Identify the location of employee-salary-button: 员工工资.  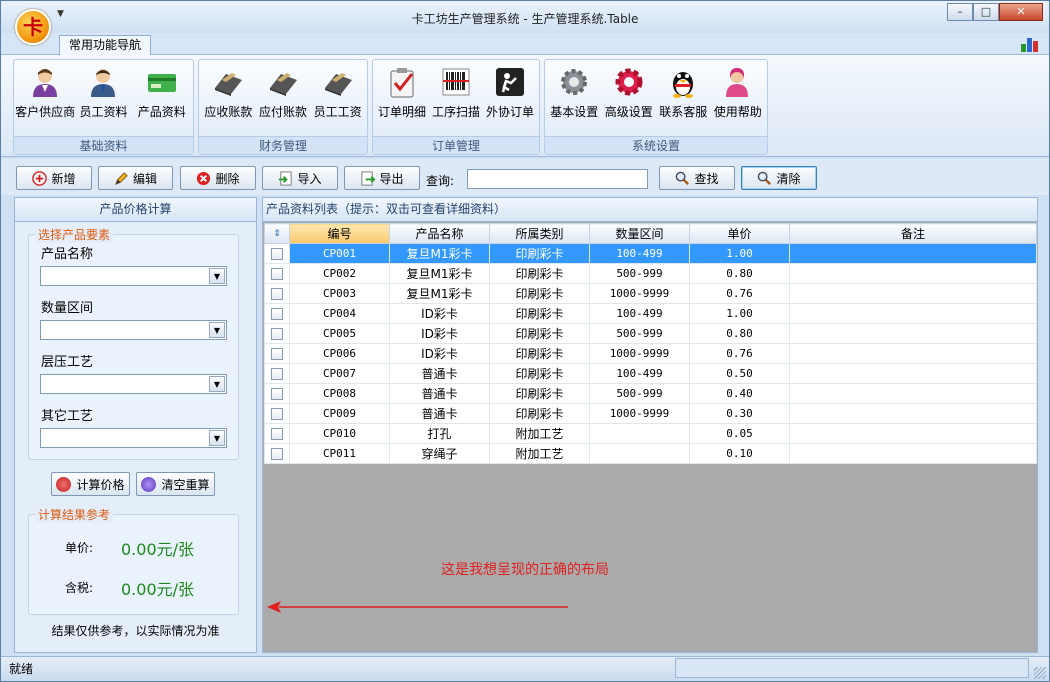
(337, 92).